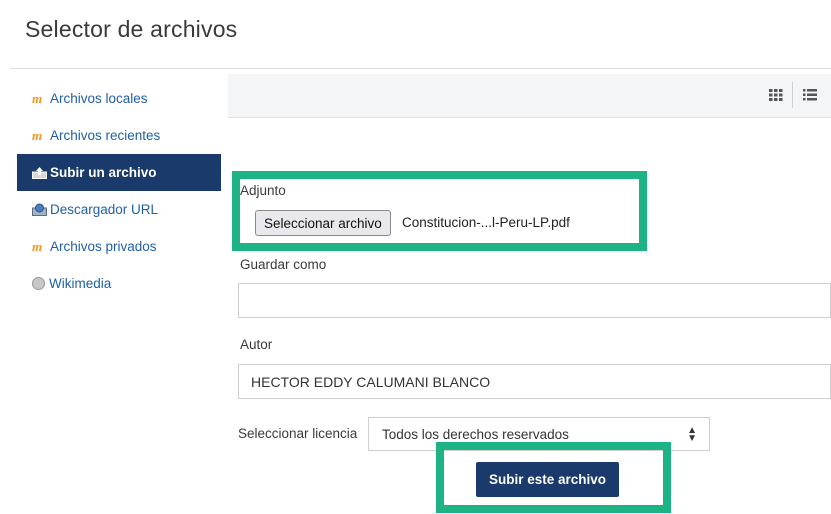 Image resolution: width=831 pixels, height=514 pixels. I want to click on header-divider, so click(420, 68).